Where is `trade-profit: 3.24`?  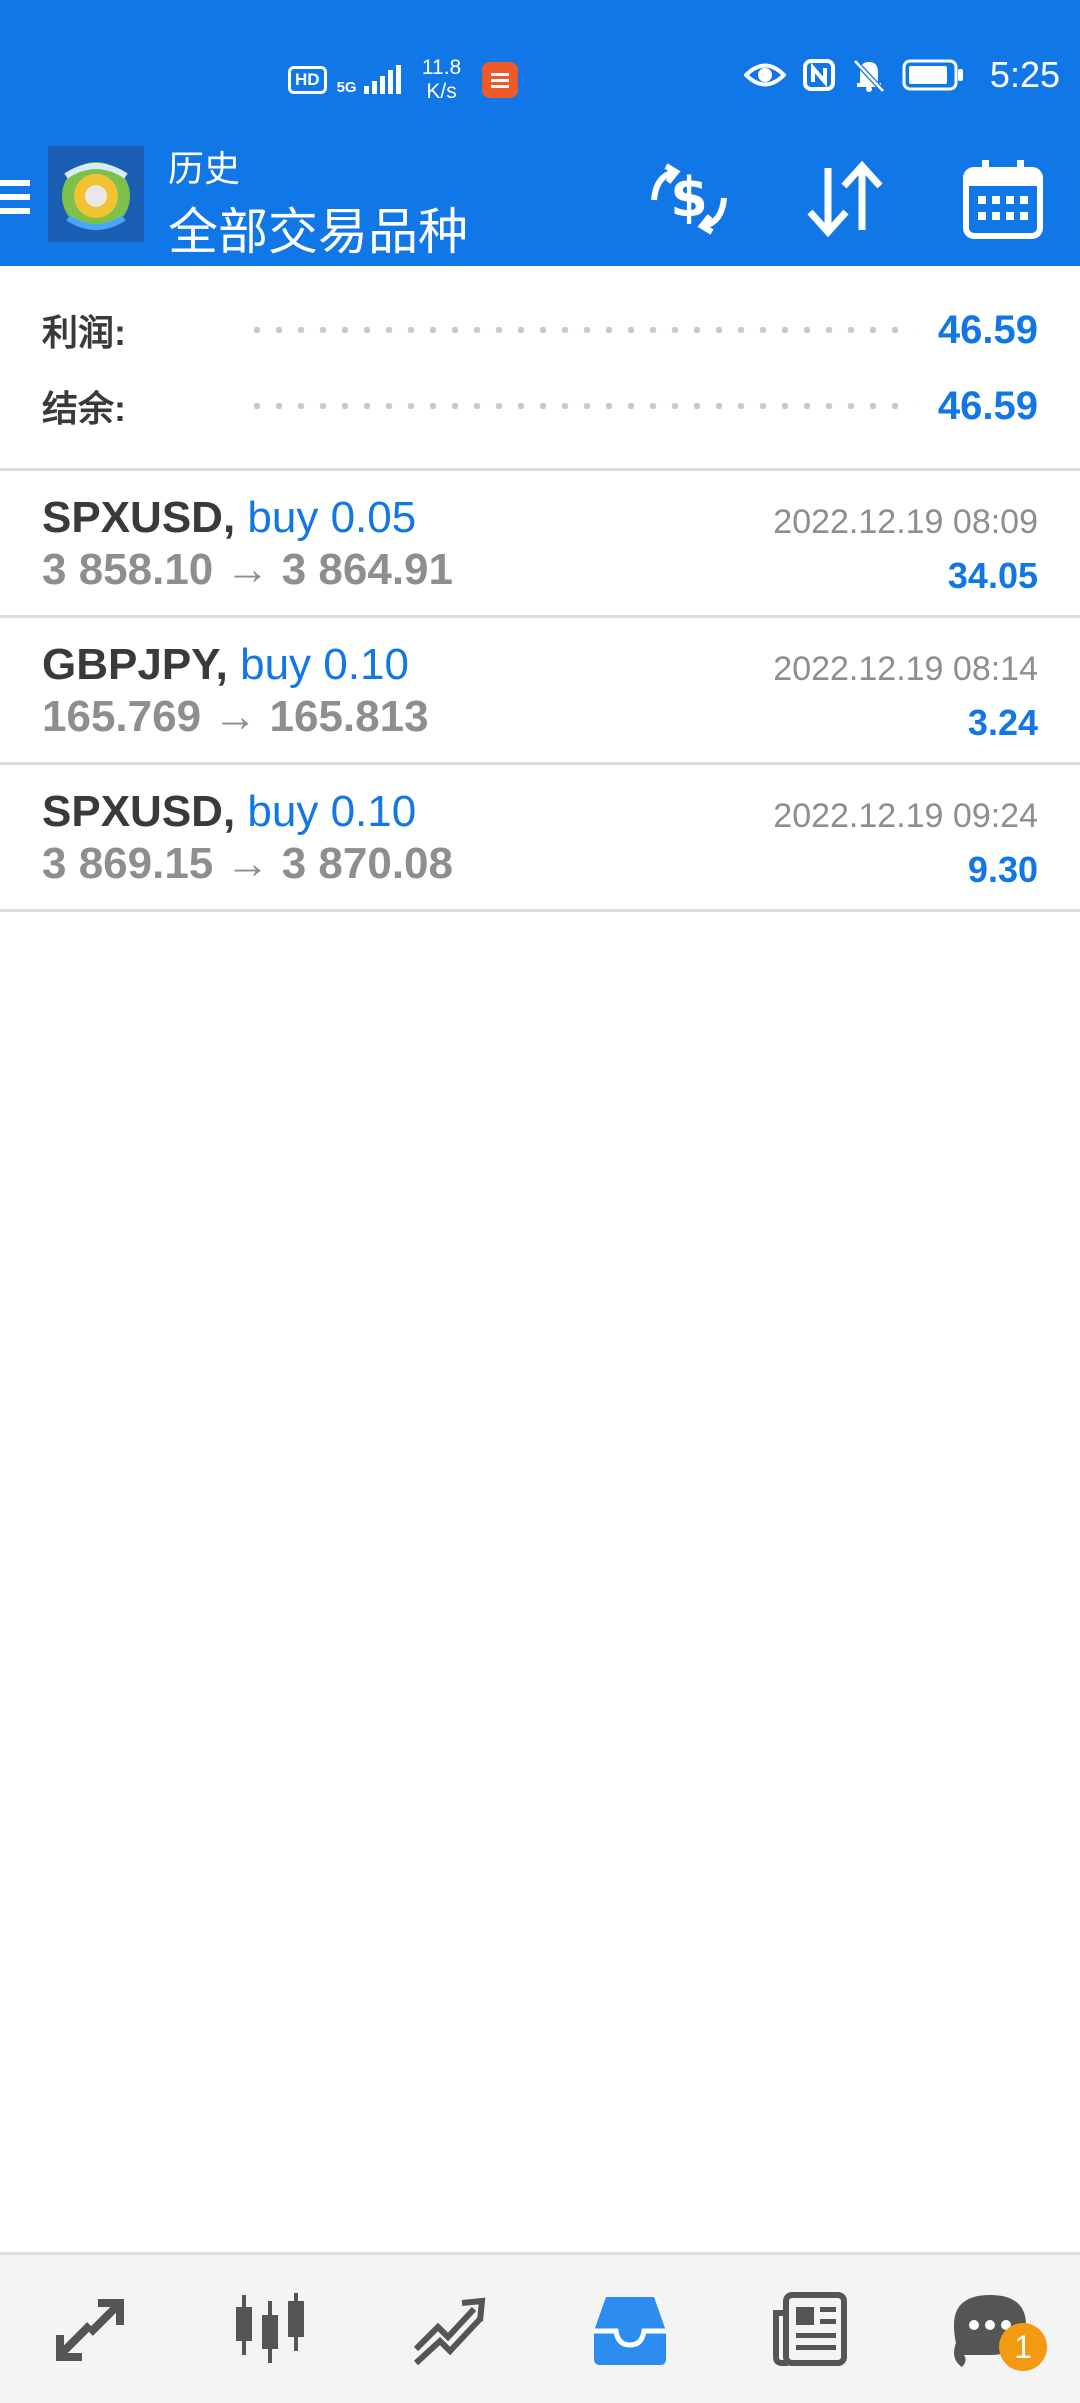
trade-profit: 3.24 is located at coordinates (1002, 722).